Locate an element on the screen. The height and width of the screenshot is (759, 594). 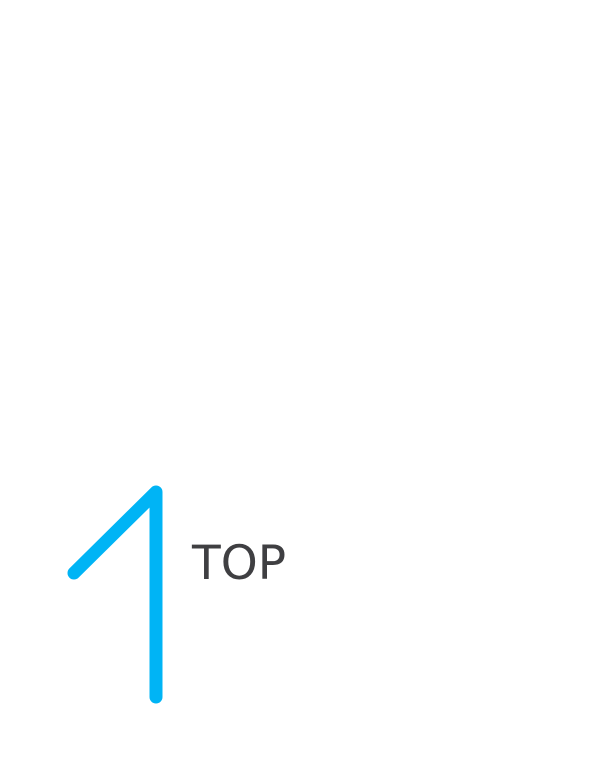
arrow-up-icon is located at coordinates (117, 596).